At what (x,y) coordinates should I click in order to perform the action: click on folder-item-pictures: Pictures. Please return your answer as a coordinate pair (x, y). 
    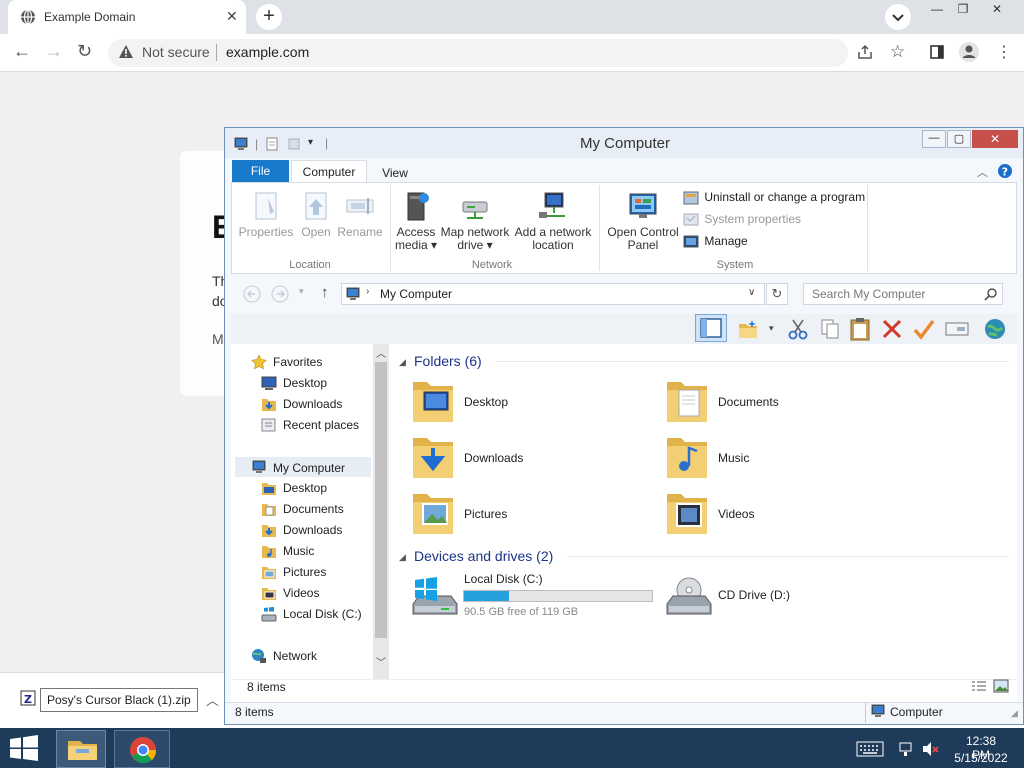
    Looking at the image, I should click on (531, 514).